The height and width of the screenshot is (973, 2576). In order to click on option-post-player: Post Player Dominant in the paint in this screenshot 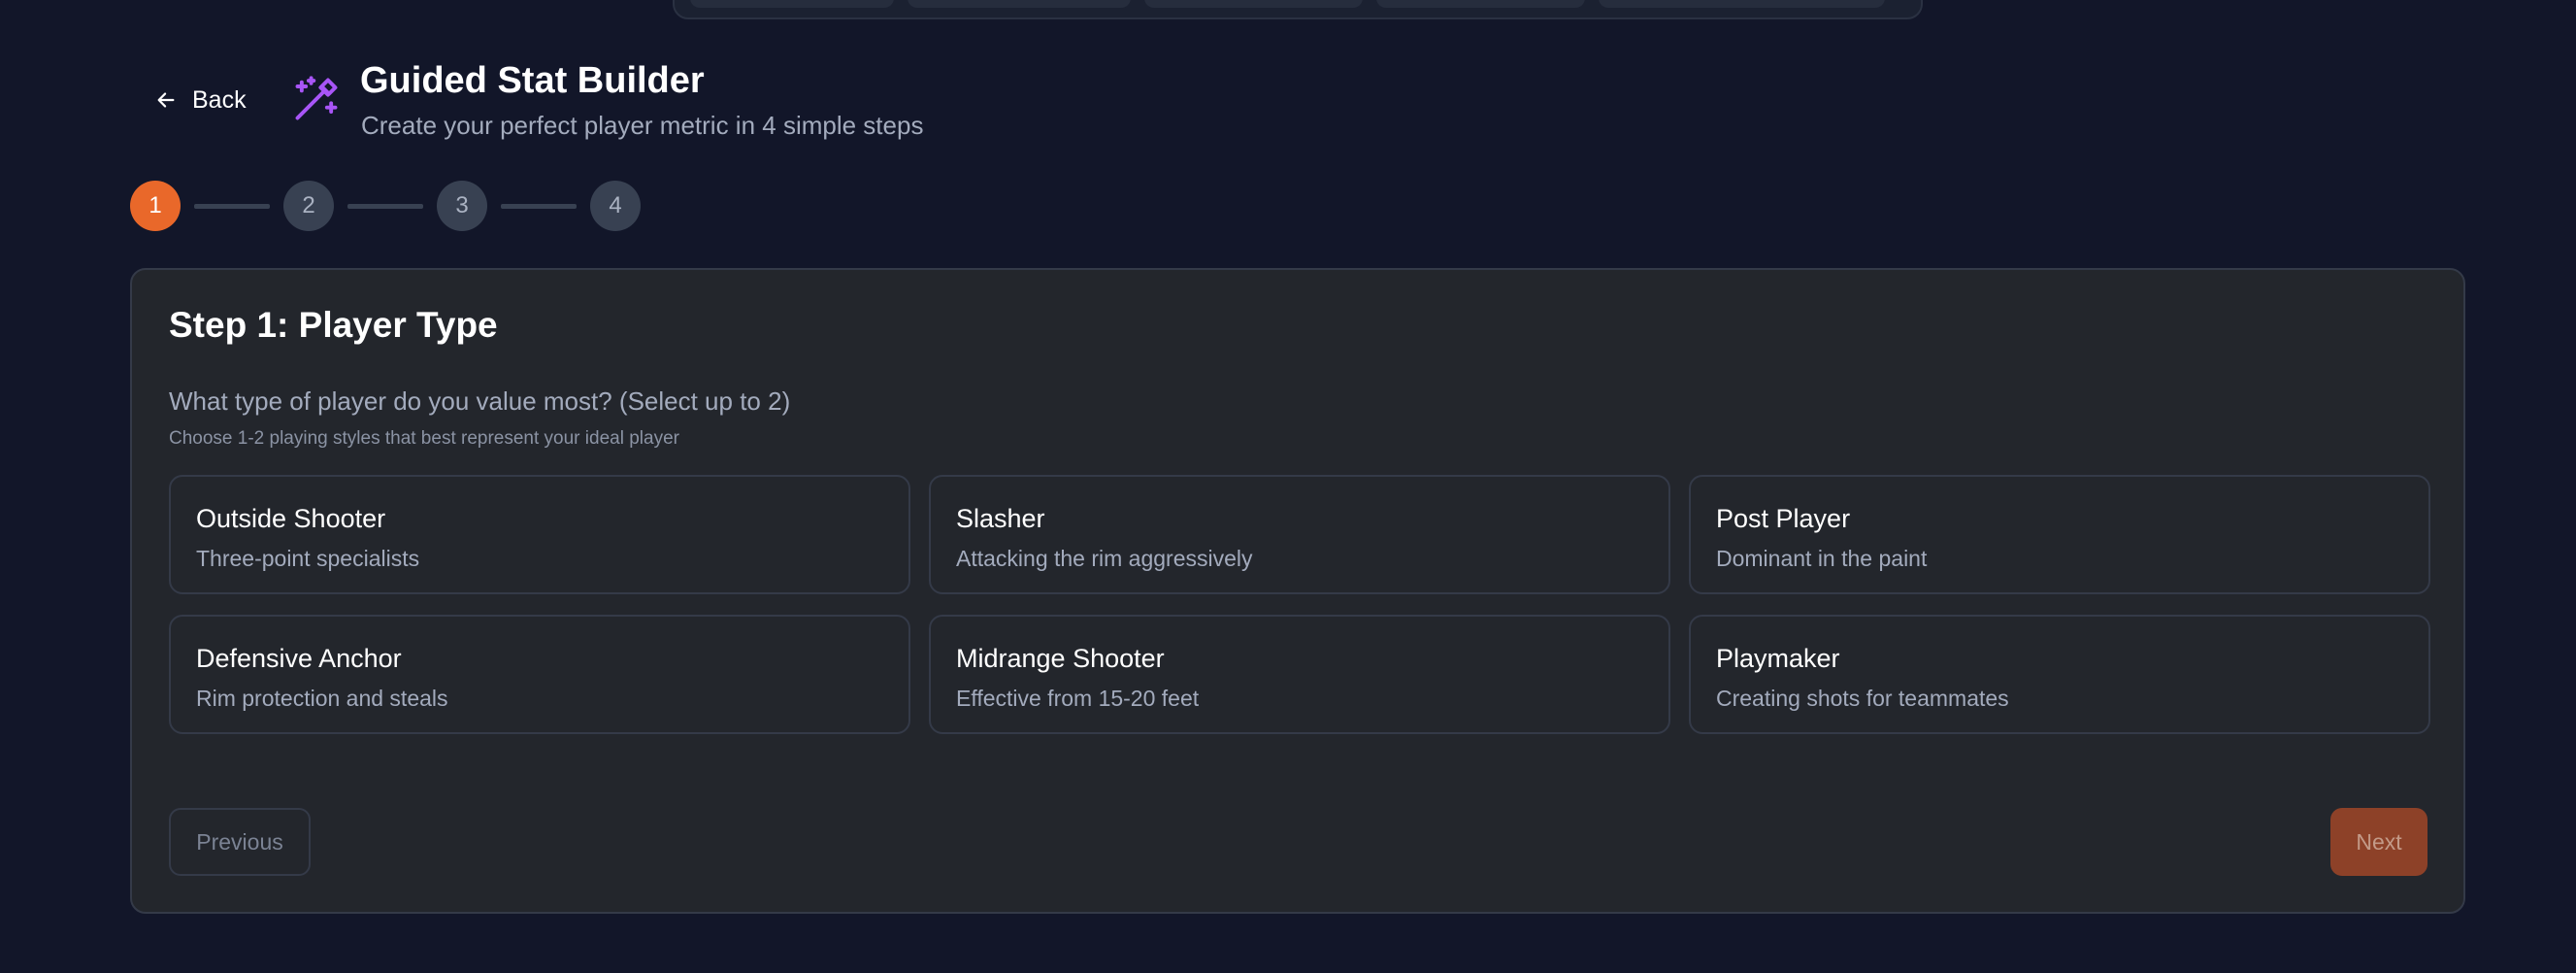, I will do `click(2059, 534)`.